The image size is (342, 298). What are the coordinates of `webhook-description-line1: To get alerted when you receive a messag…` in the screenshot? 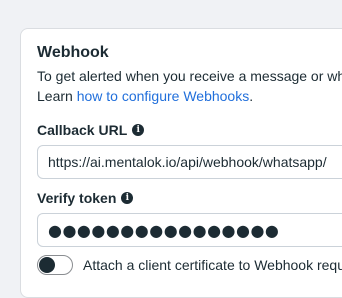 It's located at (189, 76).